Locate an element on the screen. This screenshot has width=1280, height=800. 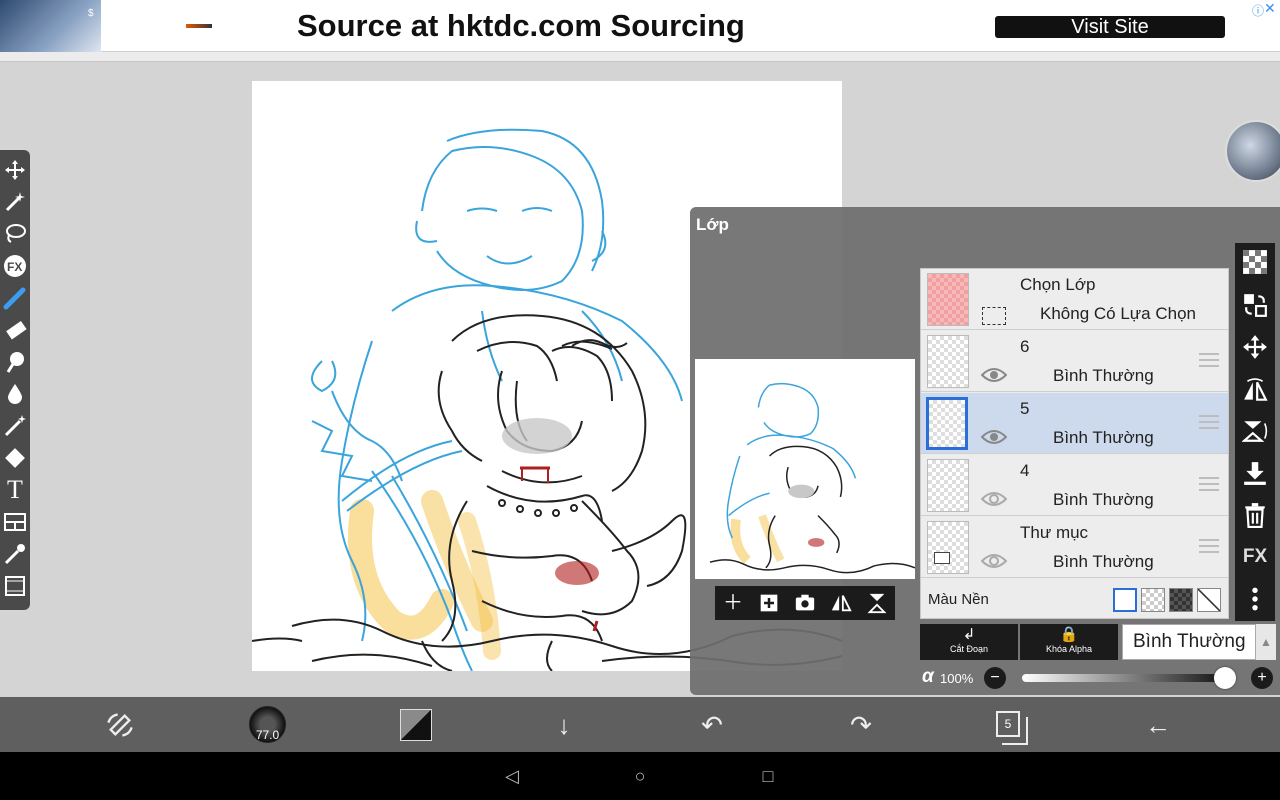
preview-artwork is located at coordinates (812, 478).